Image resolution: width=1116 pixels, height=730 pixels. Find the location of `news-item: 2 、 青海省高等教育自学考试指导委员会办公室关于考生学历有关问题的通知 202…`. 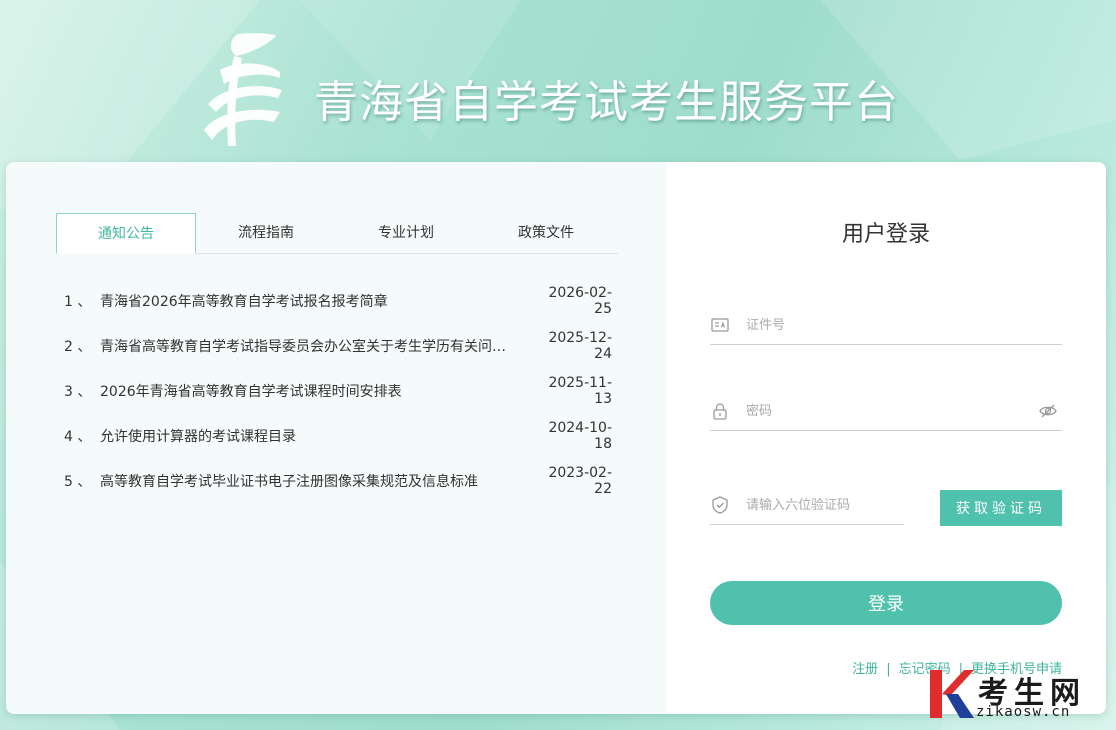

news-item: 2 、 青海省高等教育自学考试指导委员会办公室关于考生学历有关问题的通知 202… is located at coordinates (338, 345).